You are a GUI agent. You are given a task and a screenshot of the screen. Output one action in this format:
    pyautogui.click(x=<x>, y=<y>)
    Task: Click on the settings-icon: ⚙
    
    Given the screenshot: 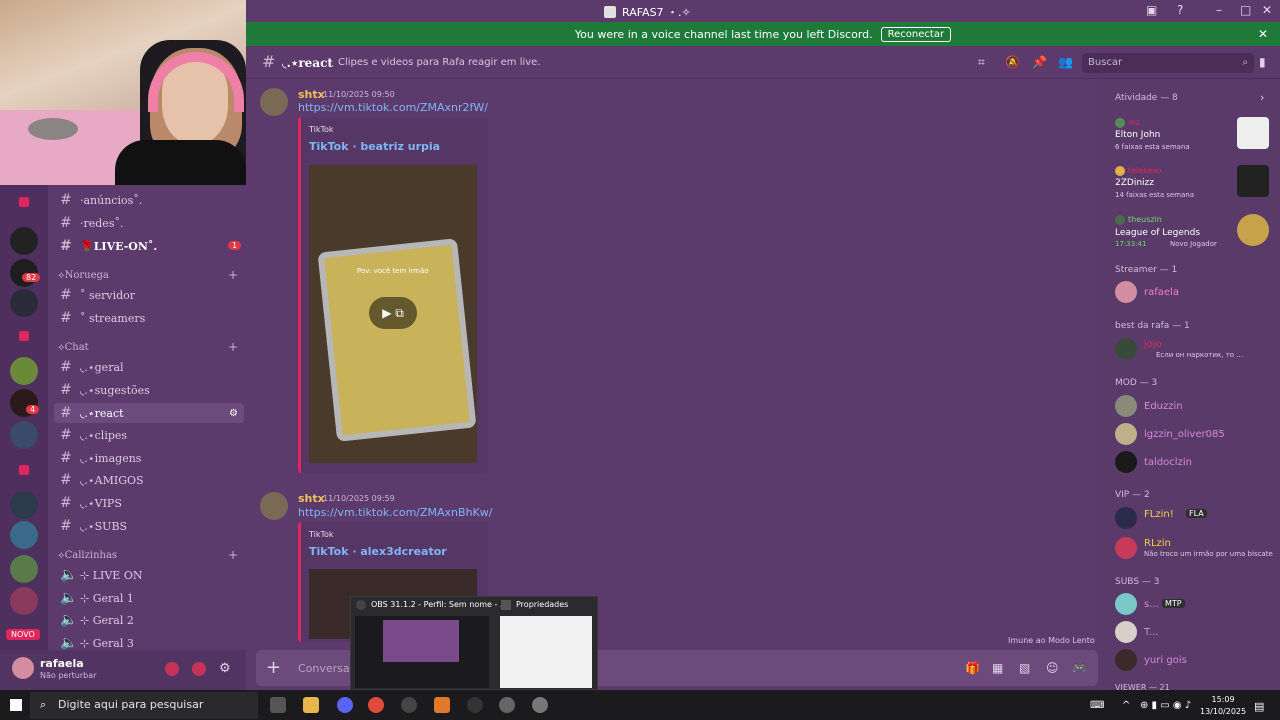 What is the action you would take?
    pyautogui.click(x=233, y=413)
    